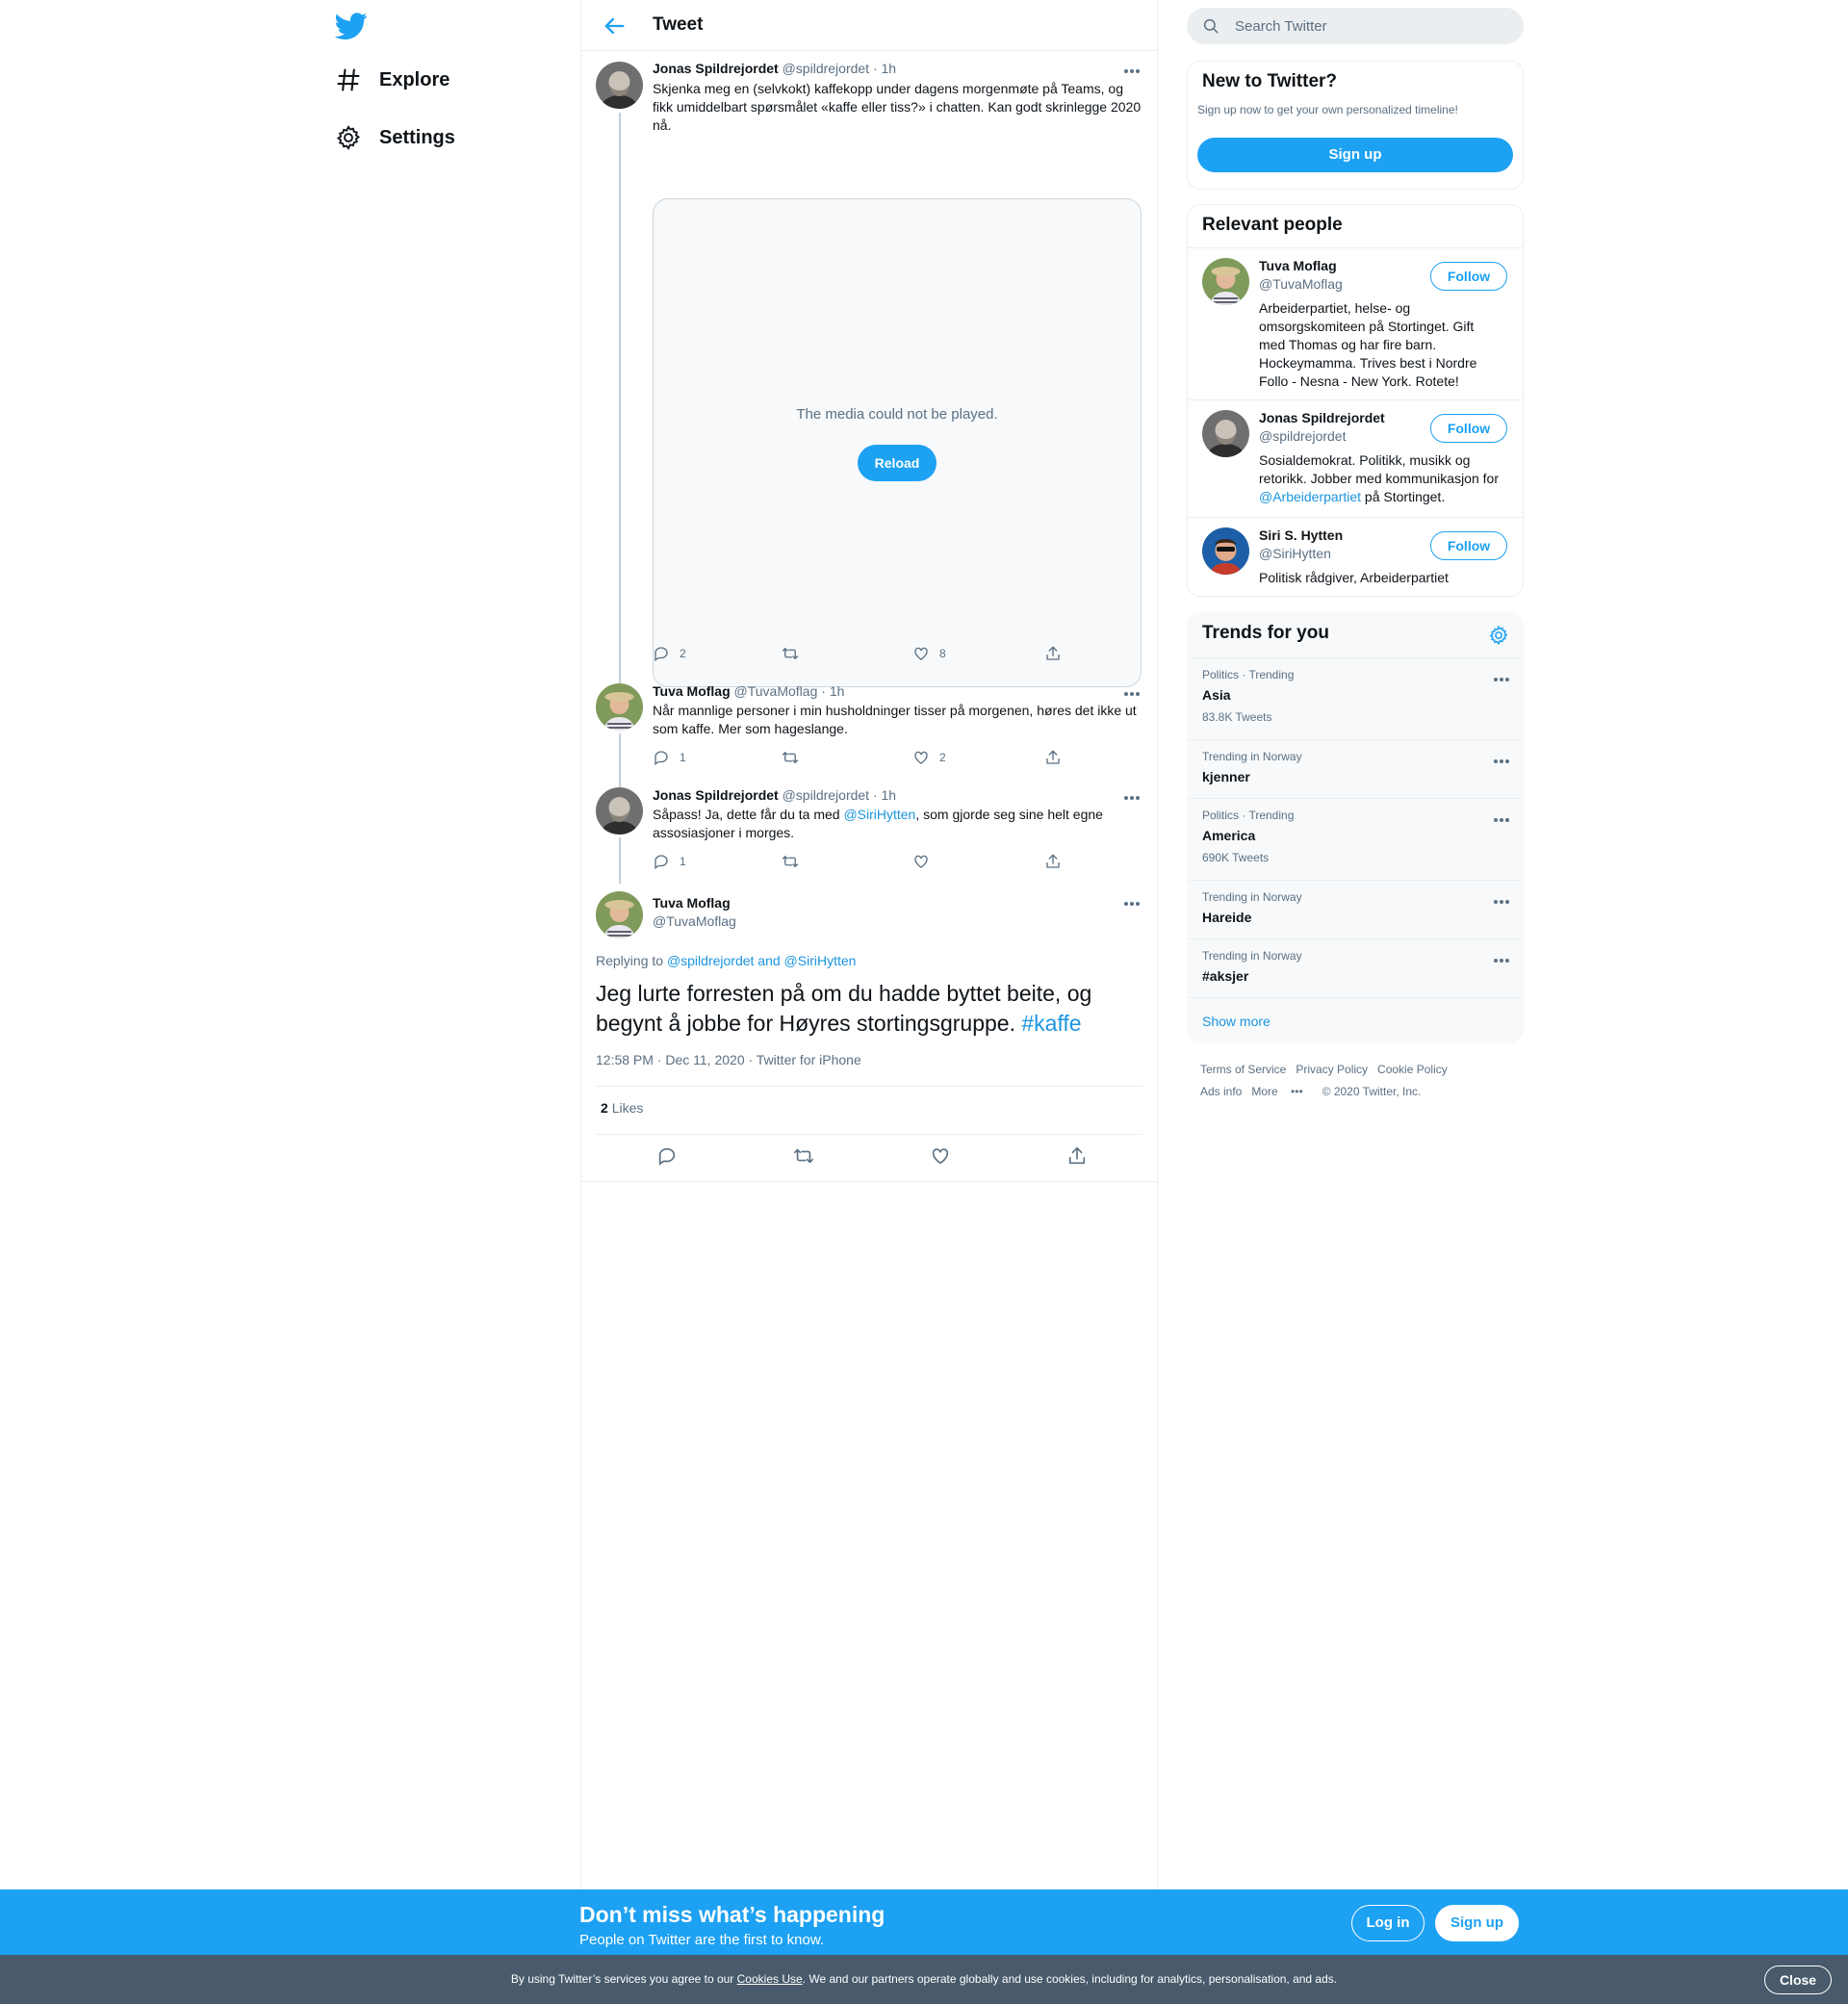  What do you see at coordinates (1226, 776) in the screenshot?
I see `trend-name: kjenner` at bounding box center [1226, 776].